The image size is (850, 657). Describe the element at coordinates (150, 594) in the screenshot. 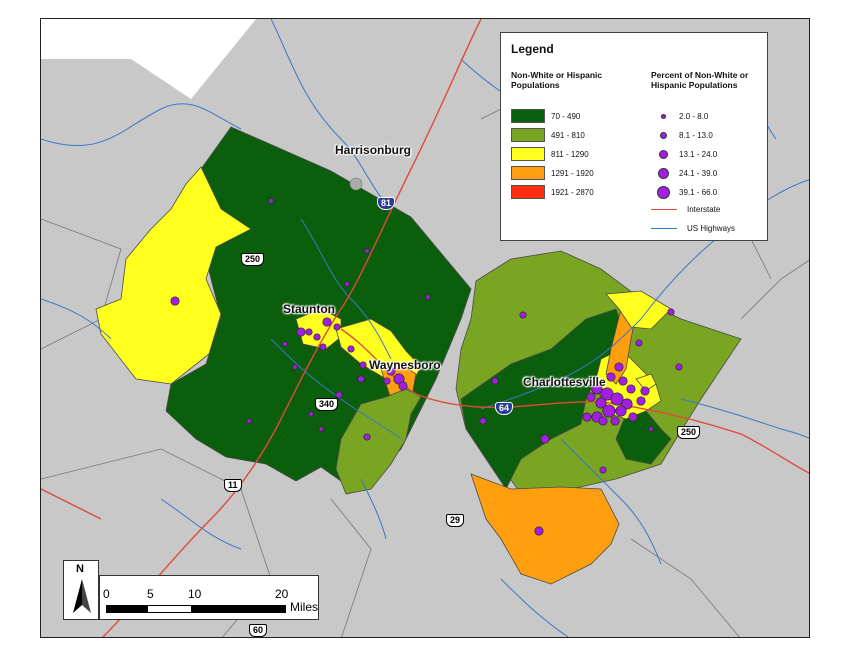

I see `scale-tick-5: 5` at that location.